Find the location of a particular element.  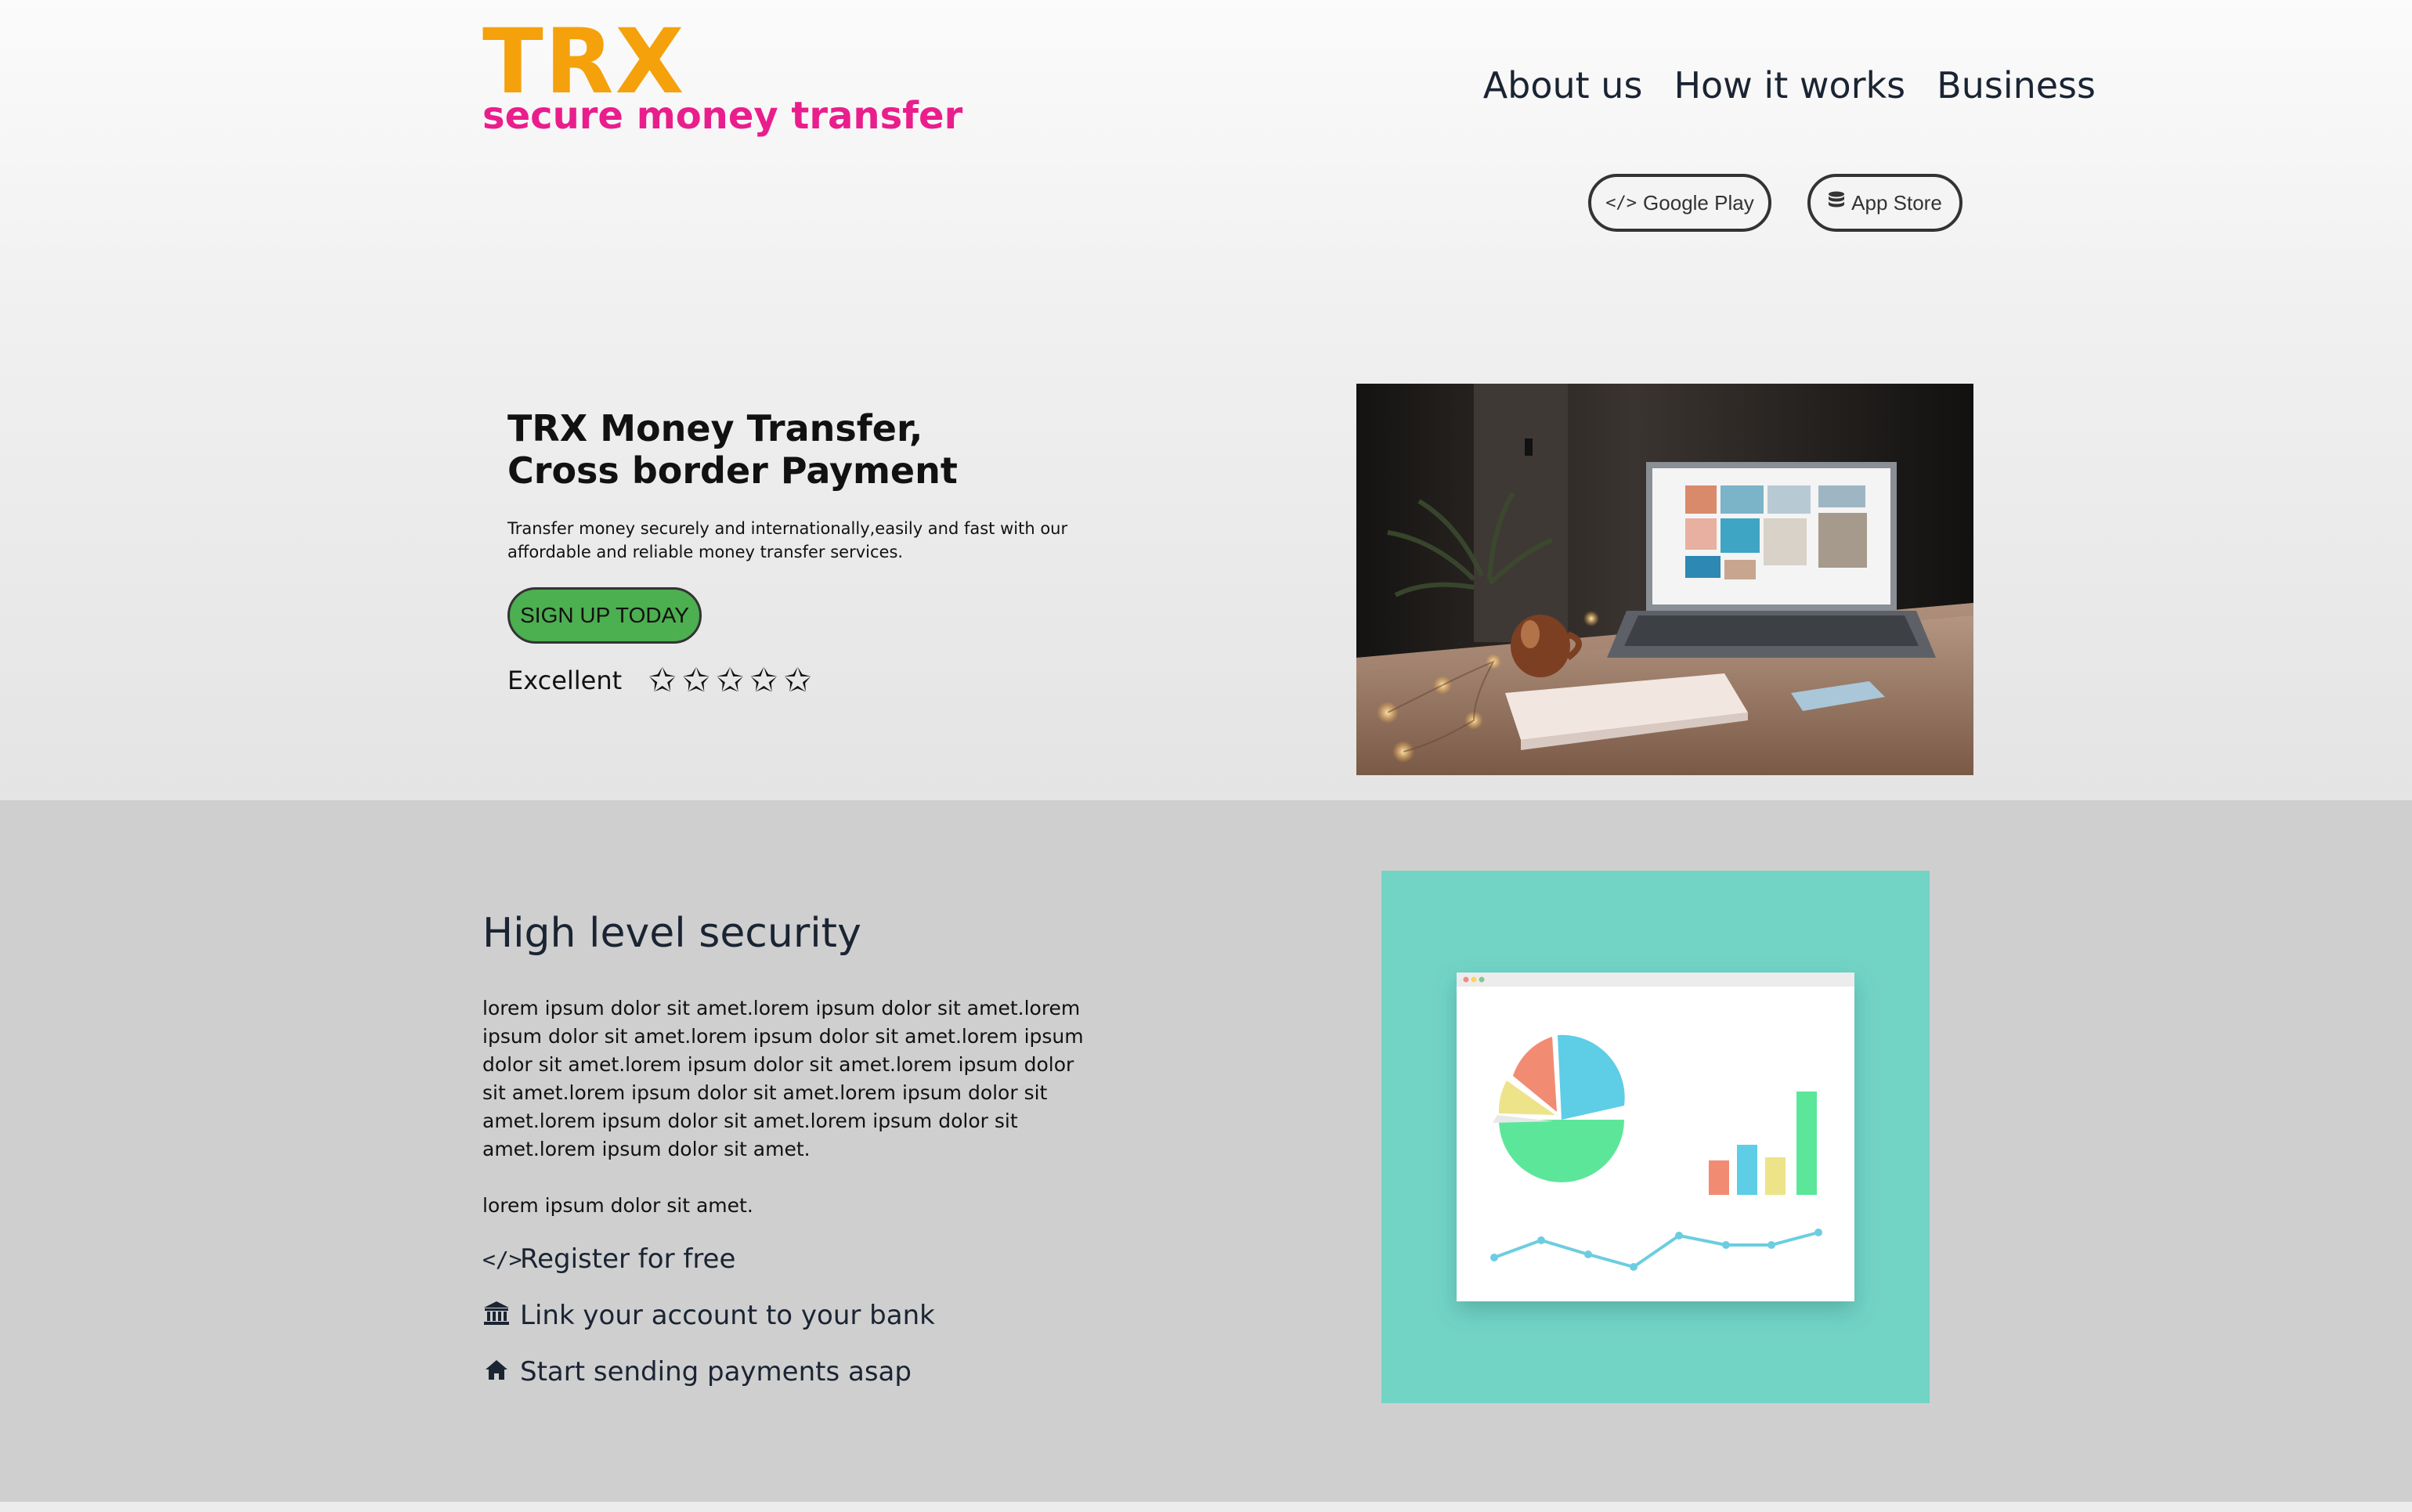

rating-stars: ✩ ✩ ✩ ✩ ✩ is located at coordinates (729, 680).